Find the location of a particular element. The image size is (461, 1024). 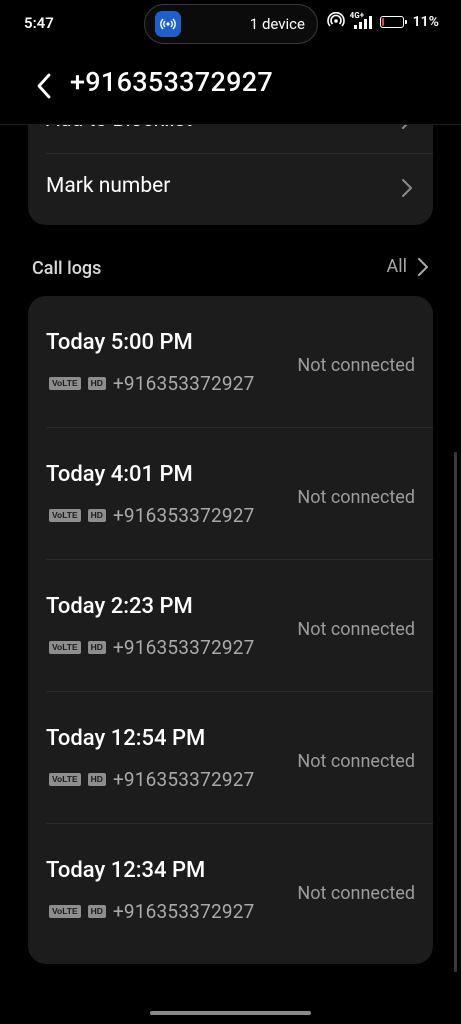

chevron-left-icon is located at coordinates (44, 86).